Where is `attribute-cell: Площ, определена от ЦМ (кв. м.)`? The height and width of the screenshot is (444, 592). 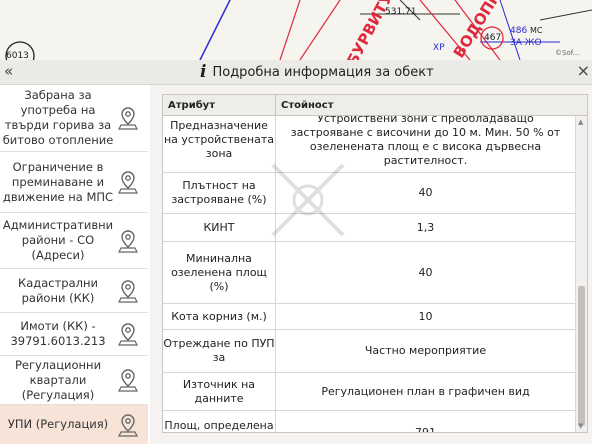
attribute-cell: Площ, определена от ЦМ (кв. м.) is located at coordinates (219, 421).